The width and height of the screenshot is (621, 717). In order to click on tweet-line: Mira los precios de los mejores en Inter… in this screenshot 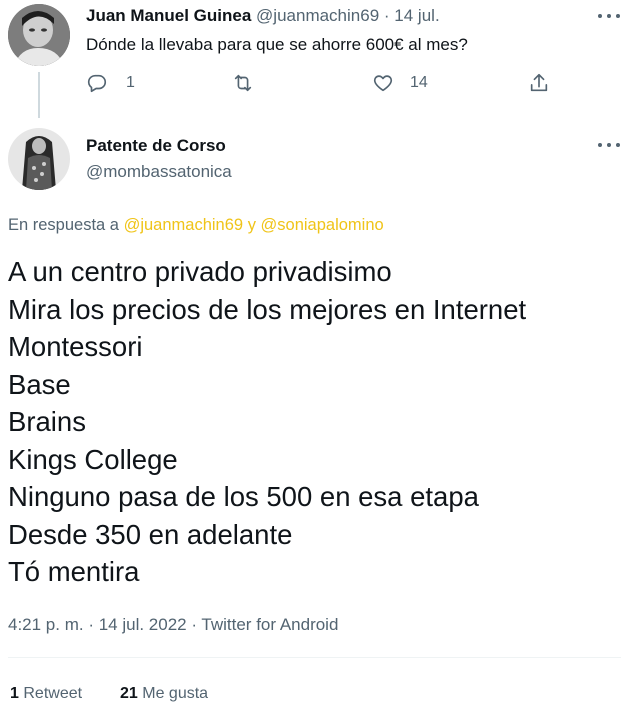, I will do `click(267, 309)`.